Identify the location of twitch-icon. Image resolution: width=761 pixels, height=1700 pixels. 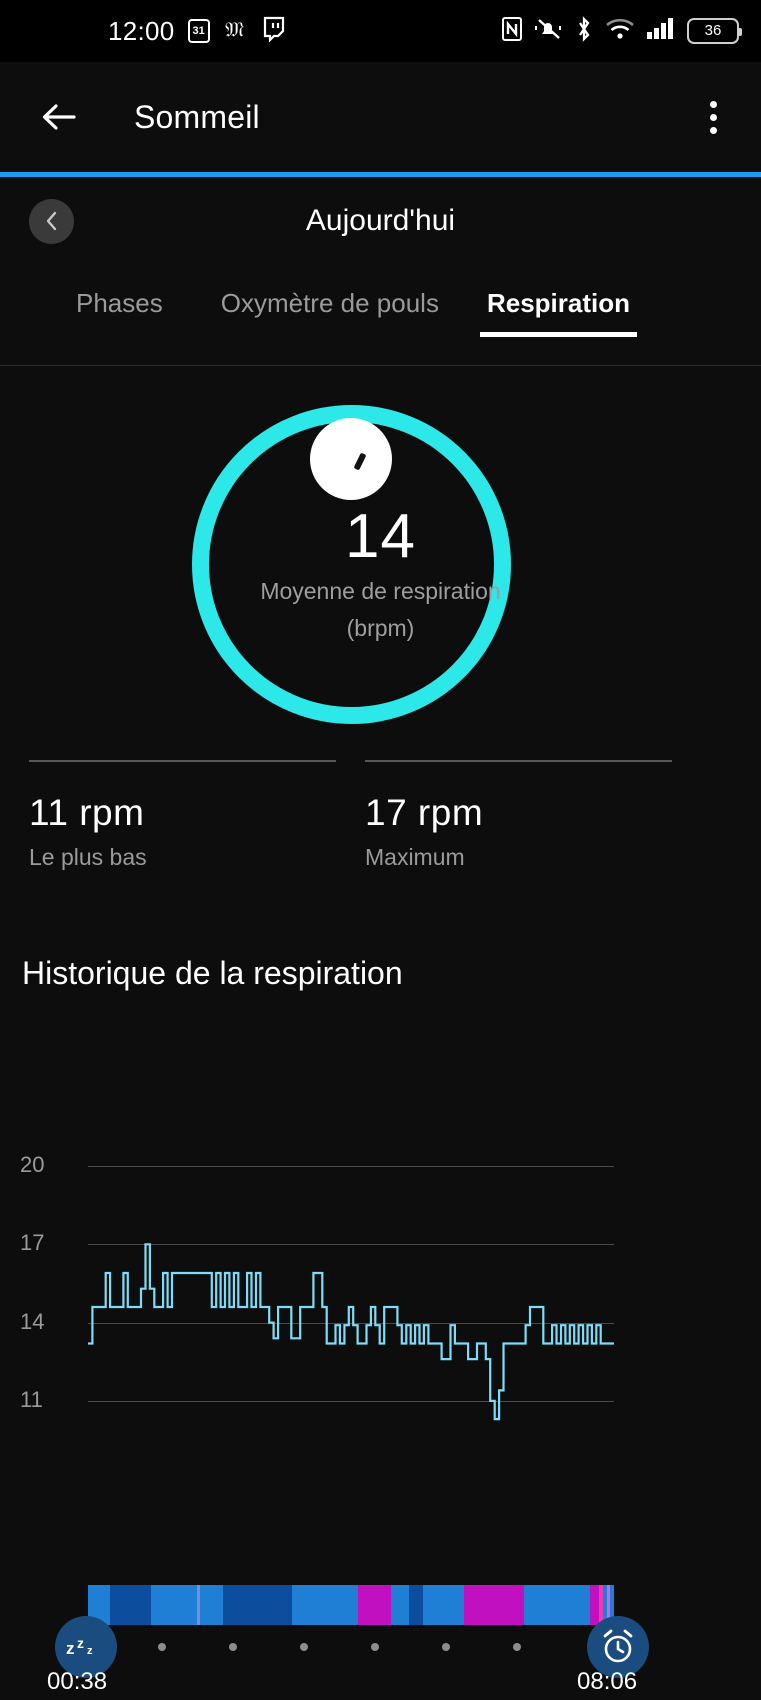
(274, 31).